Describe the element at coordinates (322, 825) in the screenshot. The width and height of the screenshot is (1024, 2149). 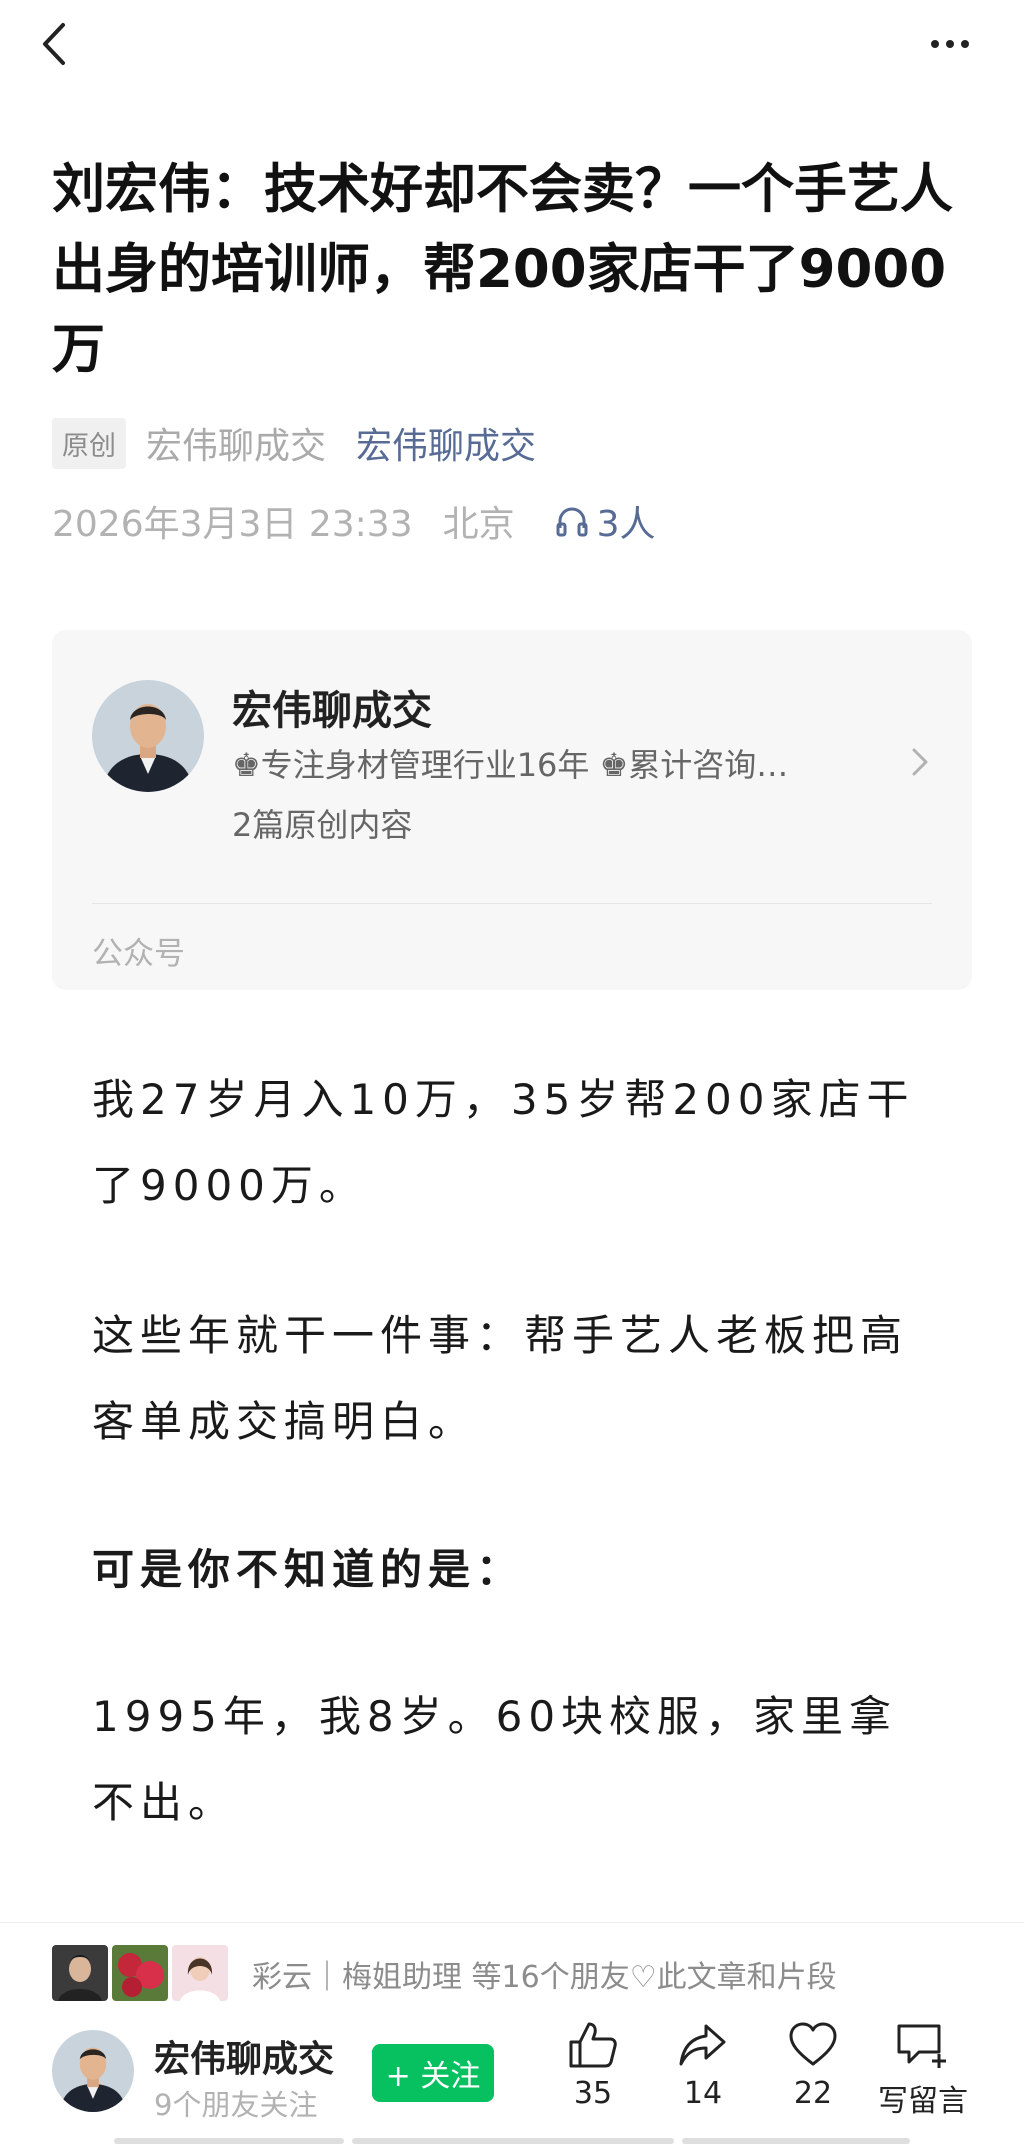
I see `original-count: 2篇原创内容` at that location.